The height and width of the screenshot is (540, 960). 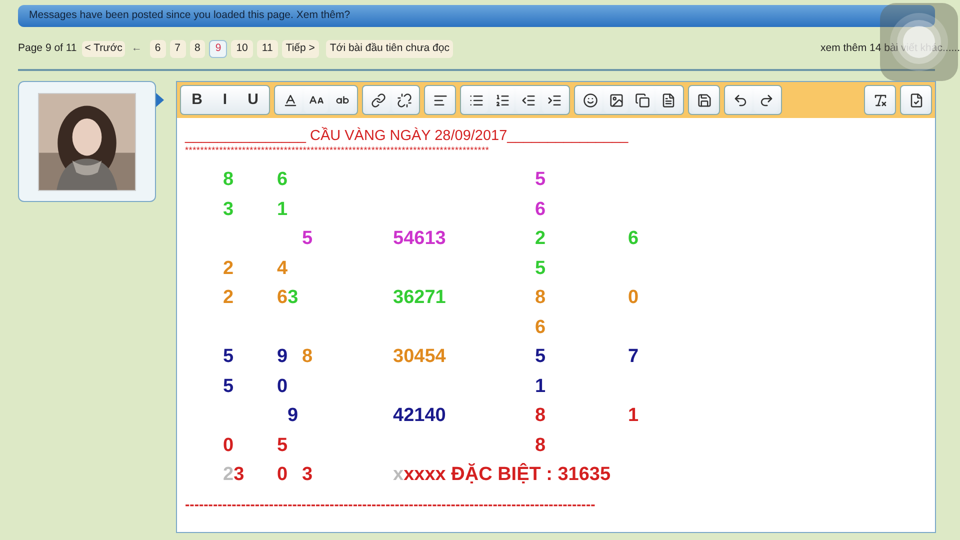 I want to click on format-button: B, so click(x=197, y=100).